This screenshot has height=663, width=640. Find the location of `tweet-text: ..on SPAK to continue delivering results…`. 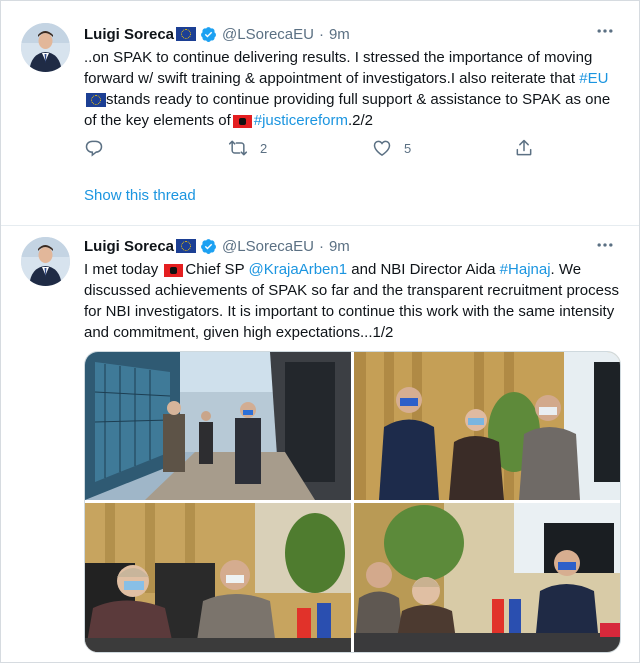

tweet-text: ..on SPAK to continue delivering results… is located at coordinates (354, 89).